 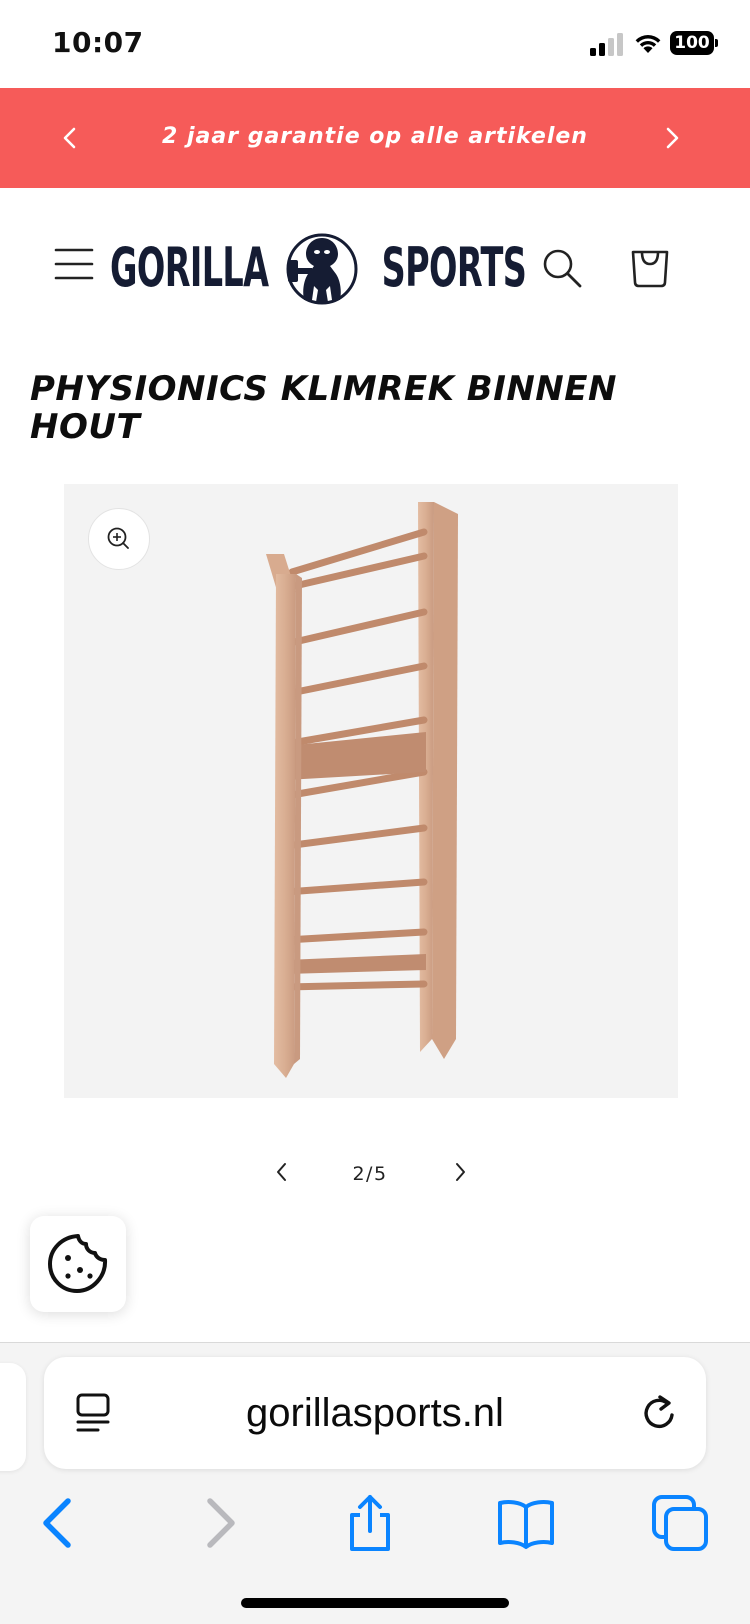 What do you see at coordinates (323, 408) in the screenshot?
I see `product-title: PHYSIONICS KLIMREK BINNEN HOUT` at bounding box center [323, 408].